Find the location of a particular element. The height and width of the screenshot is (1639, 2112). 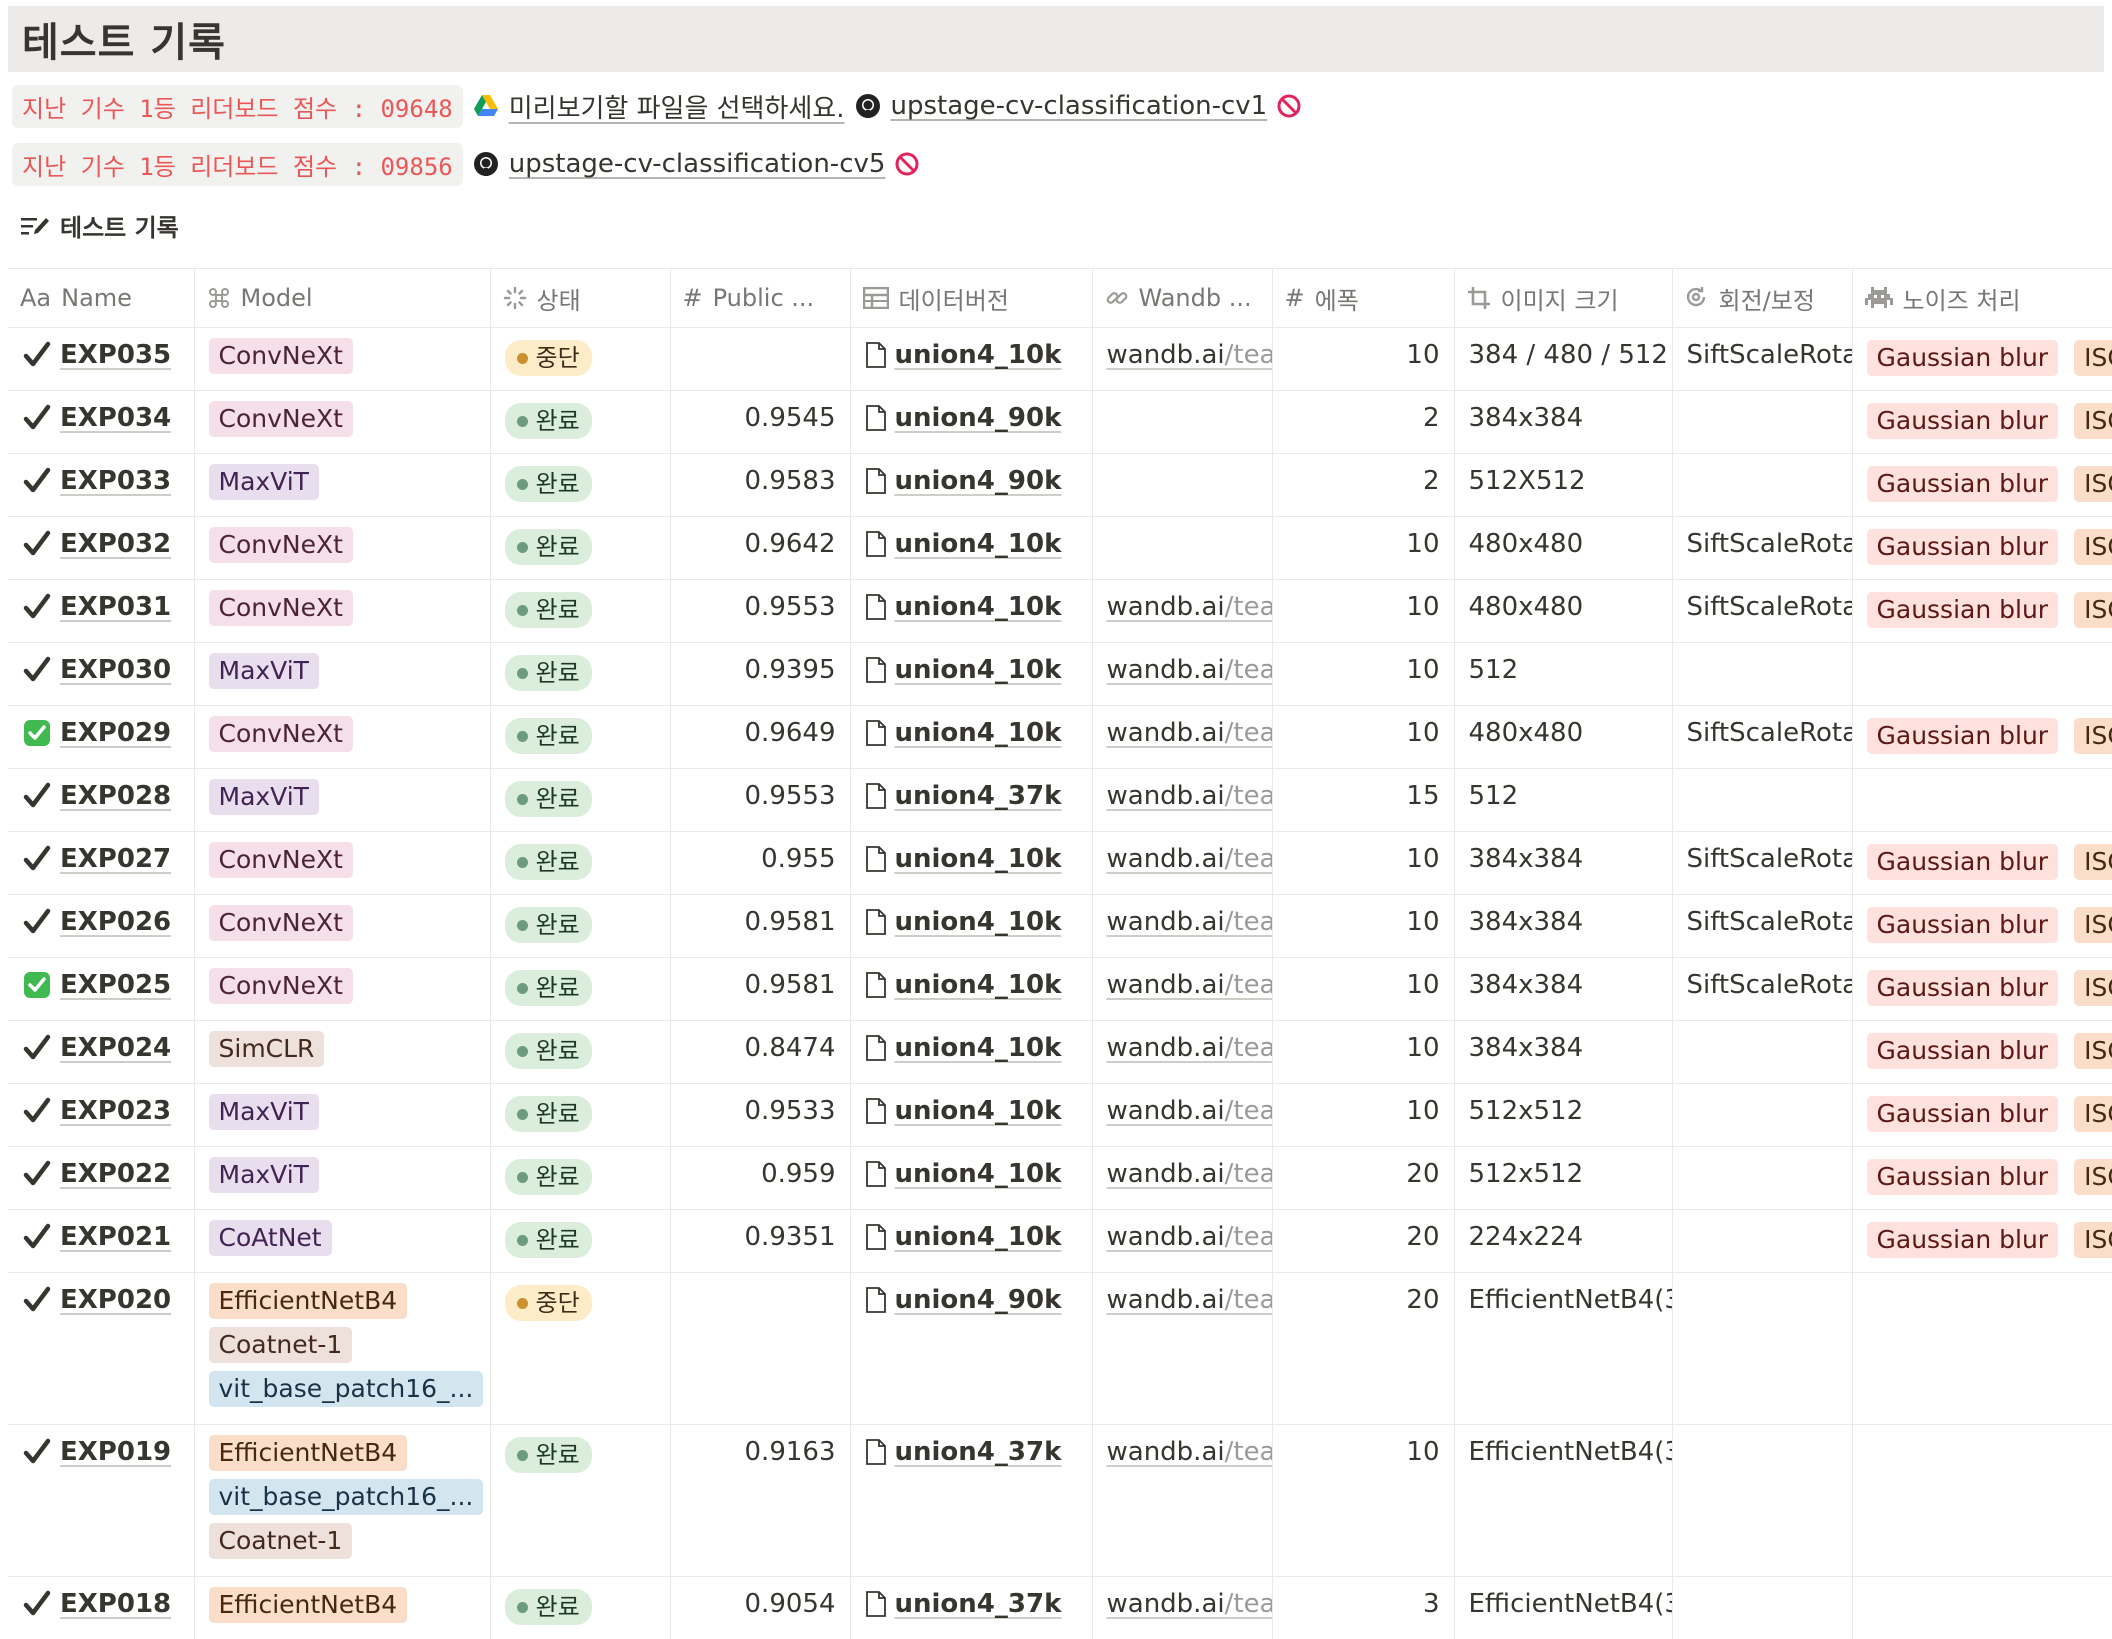

cell-public-score: 0.9649 is located at coordinates (760, 737).